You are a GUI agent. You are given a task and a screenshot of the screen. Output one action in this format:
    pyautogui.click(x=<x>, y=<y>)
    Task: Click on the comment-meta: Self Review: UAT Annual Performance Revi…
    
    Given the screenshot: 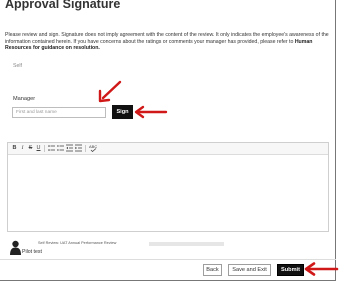 What is the action you would take?
    pyautogui.click(x=77, y=243)
    